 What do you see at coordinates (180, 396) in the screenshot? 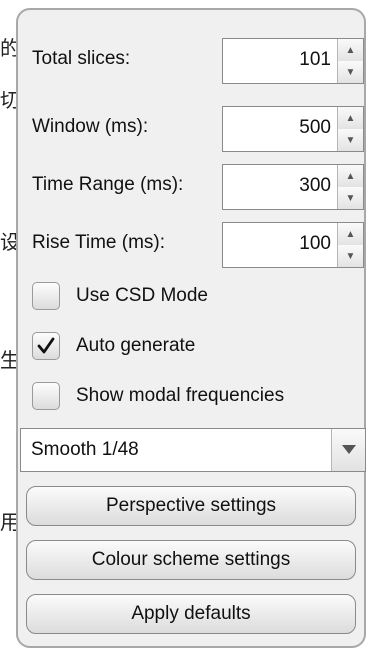
I see `show-modal-frequencies-label: Show modal frequencies` at bounding box center [180, 396].